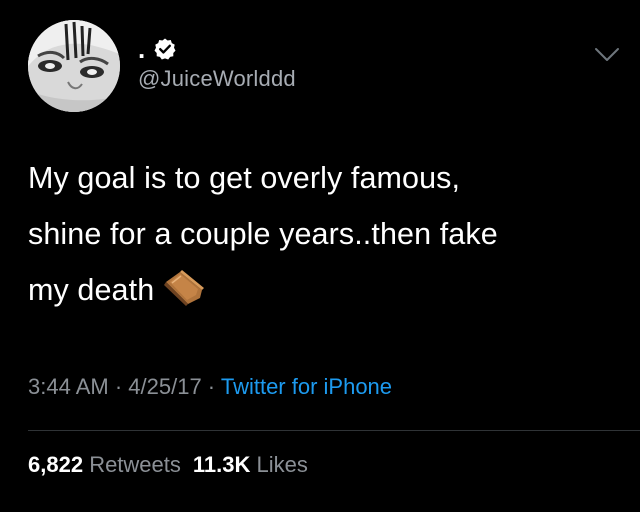 Image resolution: width=640 pixels, height=512 pixels. What do you see at coordinates (165, 49) in the screenshot?
I see `verified-badge-icon` at bounding box center [165, 49].